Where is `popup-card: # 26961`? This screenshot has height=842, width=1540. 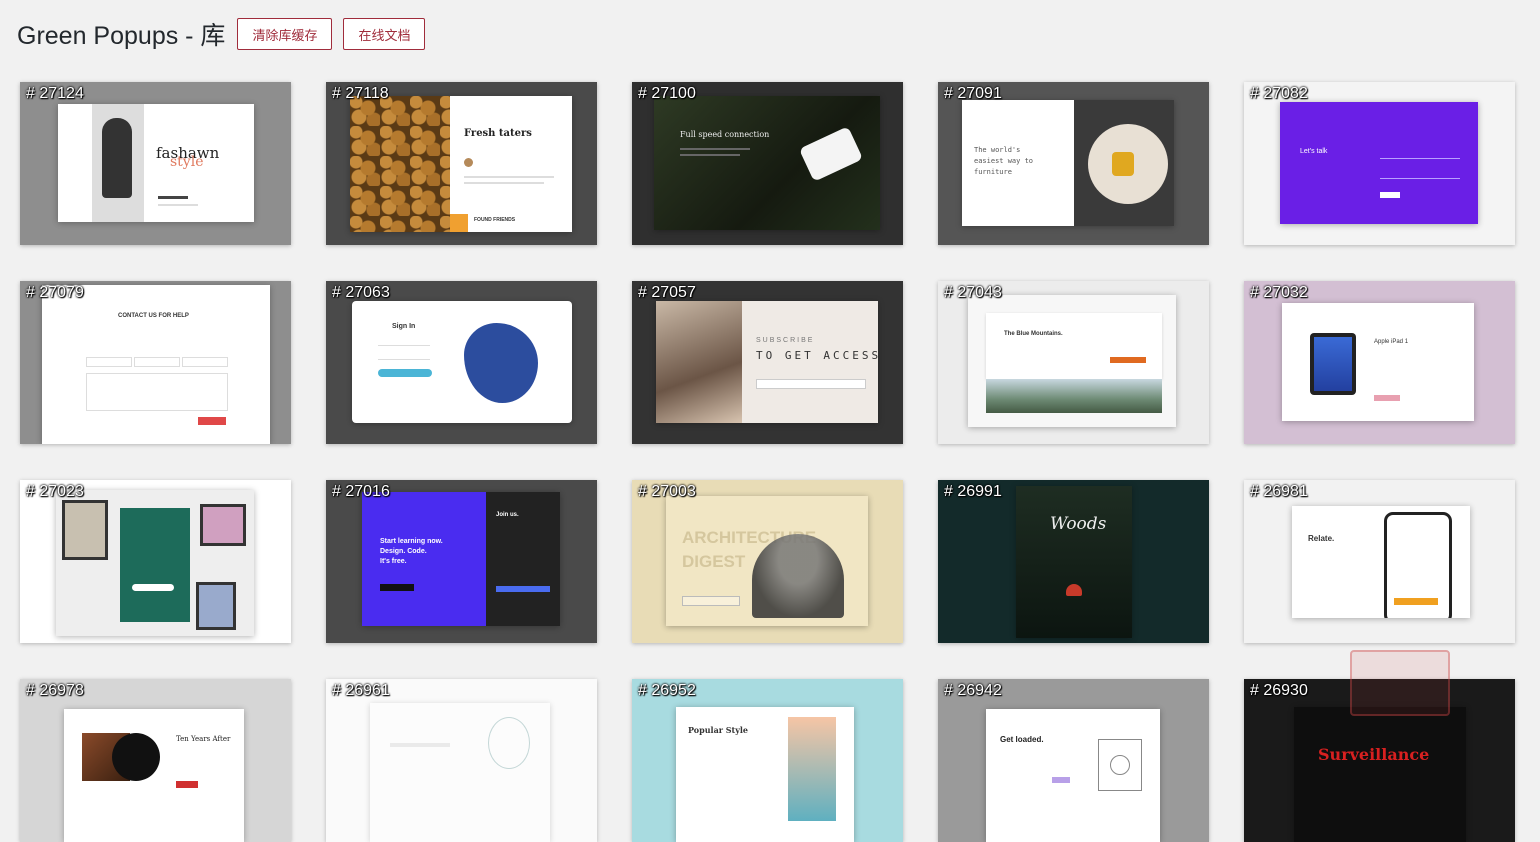 popup-card: # 26961 is located at coordinates (461, 760).